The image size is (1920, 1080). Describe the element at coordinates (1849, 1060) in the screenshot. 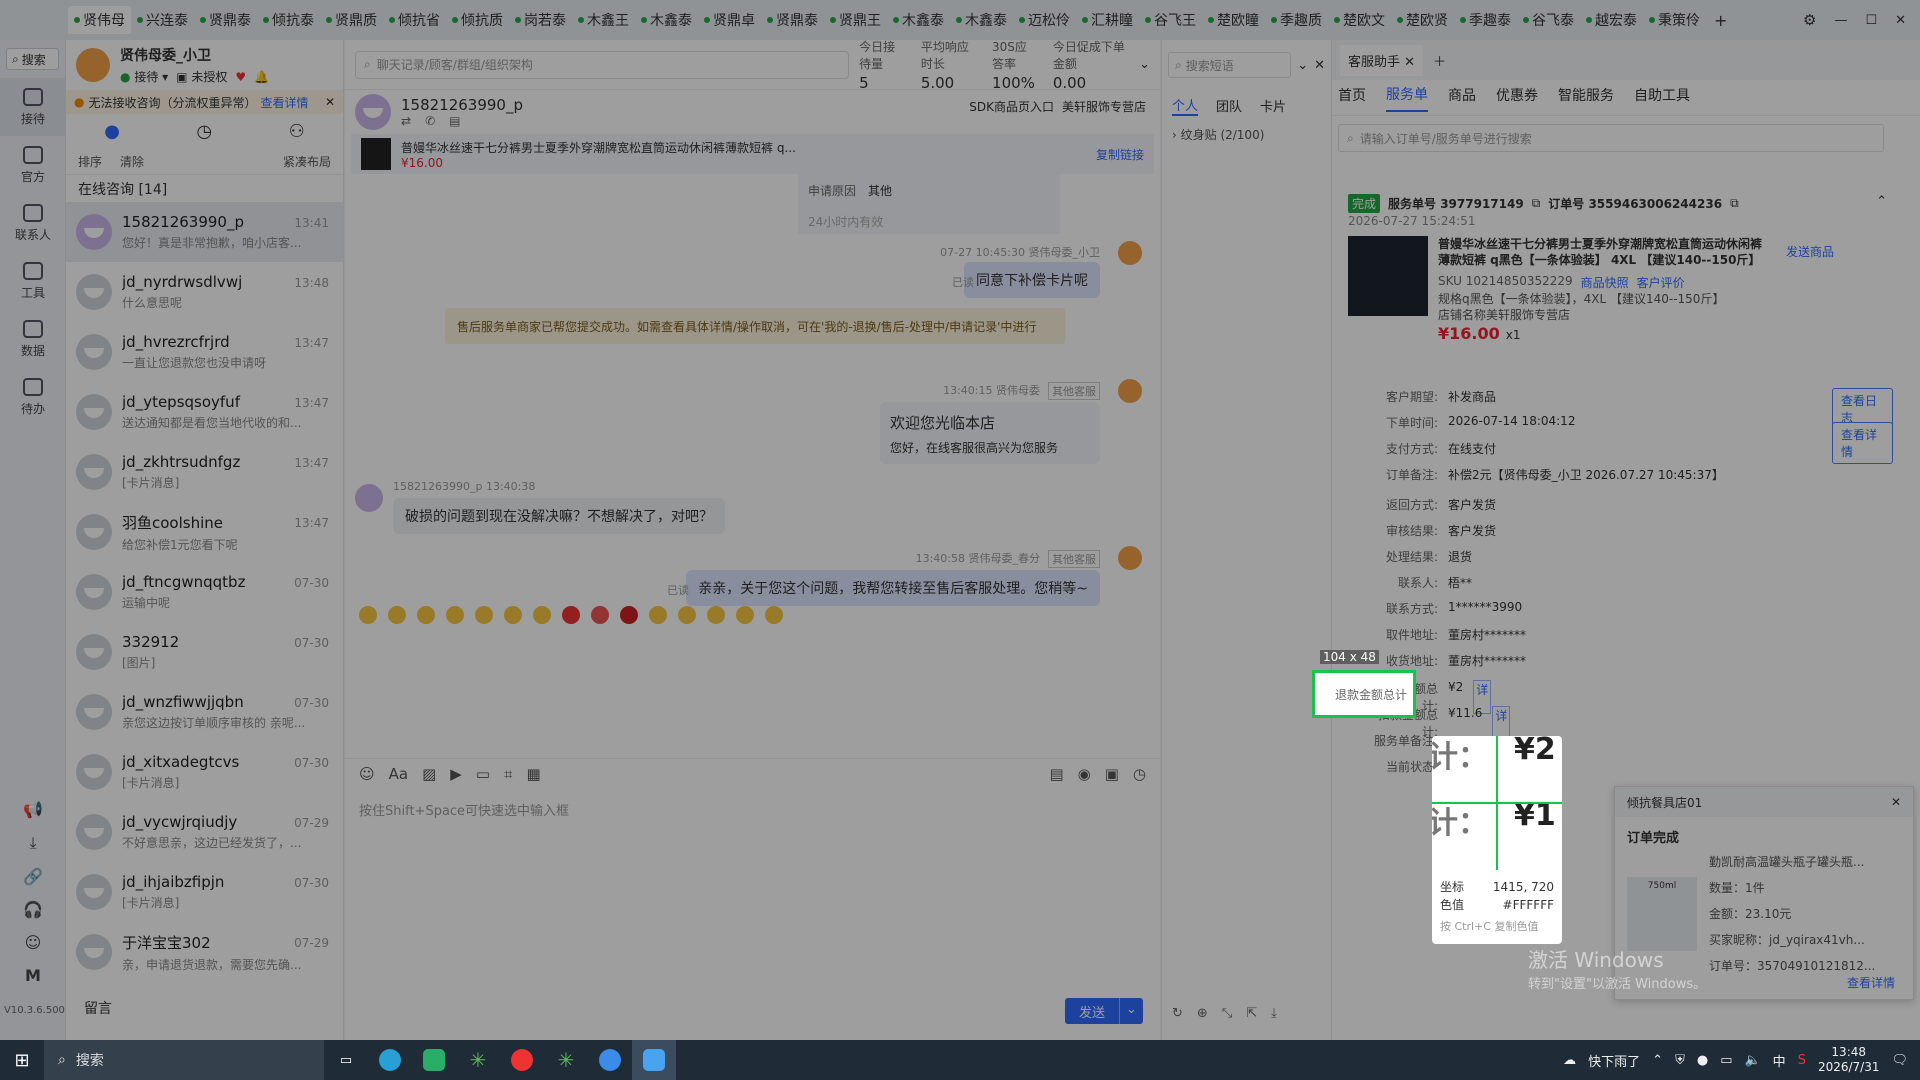

I see `clock: 13:48 2026/7/31` at that location.